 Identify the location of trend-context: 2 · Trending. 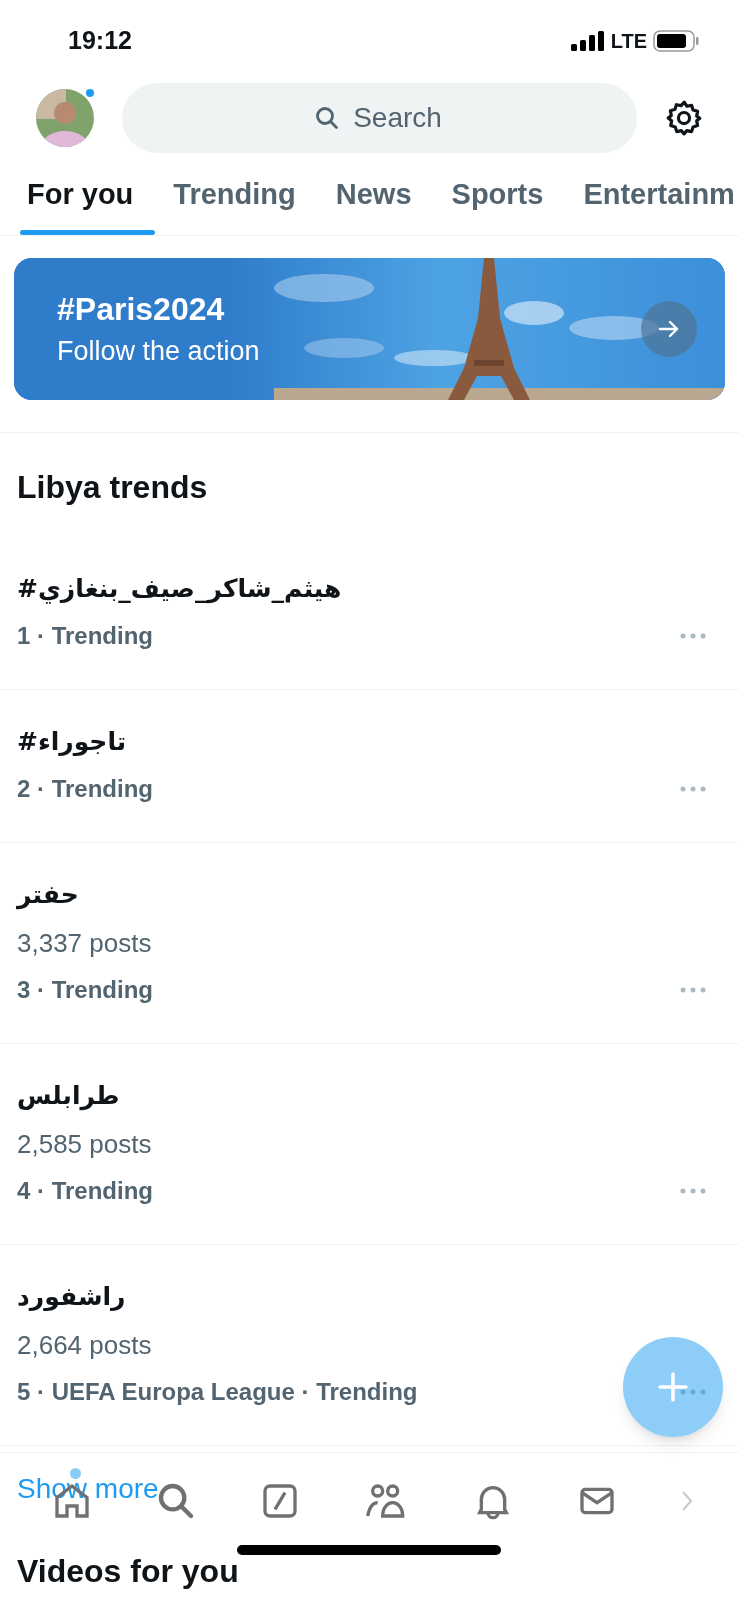
(85, 789).